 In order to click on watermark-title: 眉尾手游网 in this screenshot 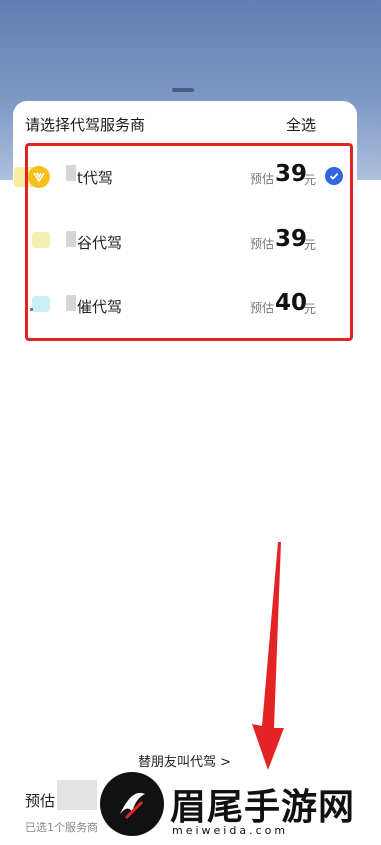, I will do `click(263, 807)`.